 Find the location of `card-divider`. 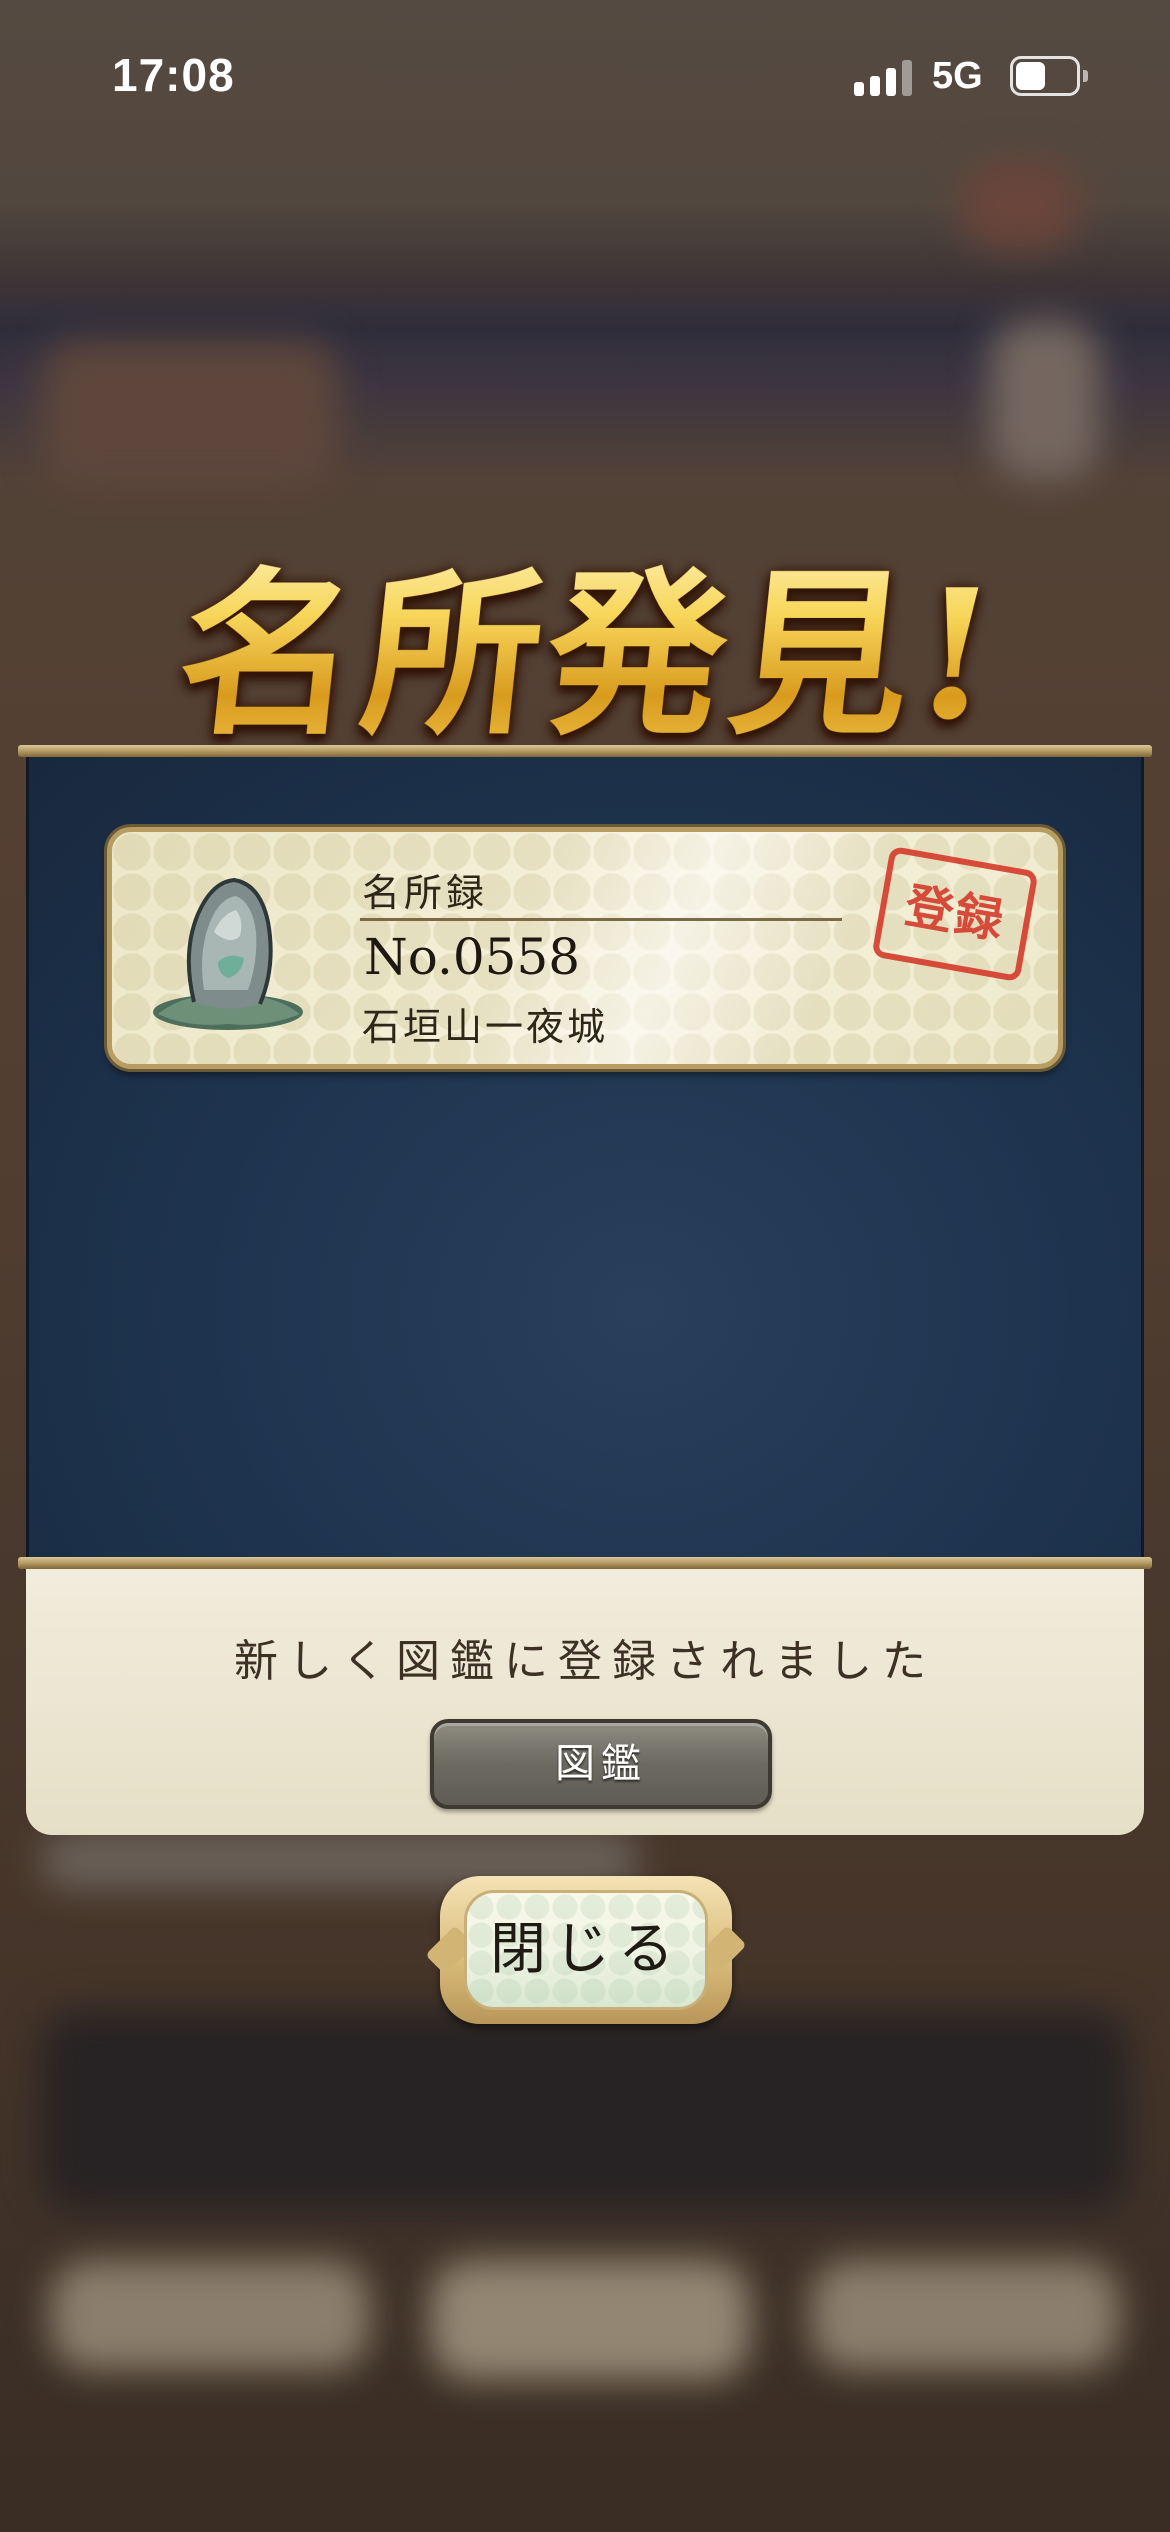

card-divider is located at coordinates (601, 919).